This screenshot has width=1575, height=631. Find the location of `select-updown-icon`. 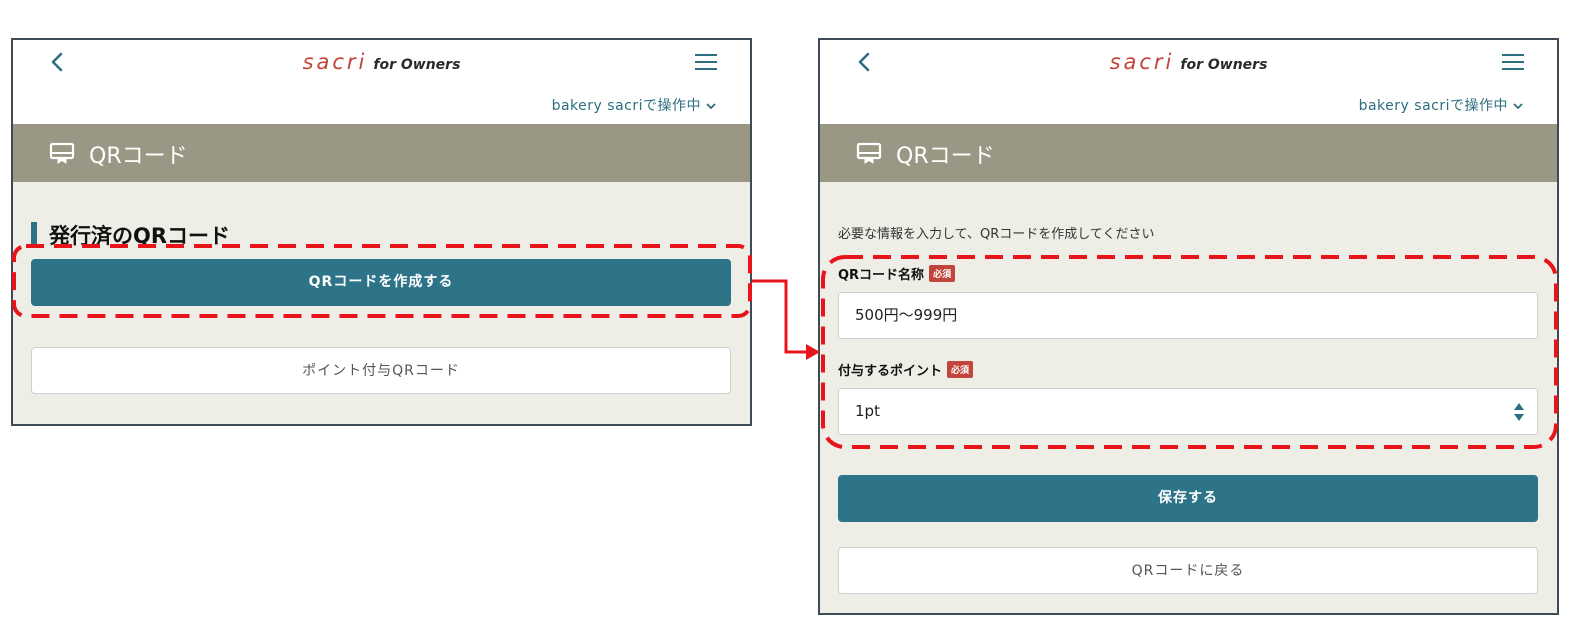

select-updown-icon is located at coordinates (1519, 412).